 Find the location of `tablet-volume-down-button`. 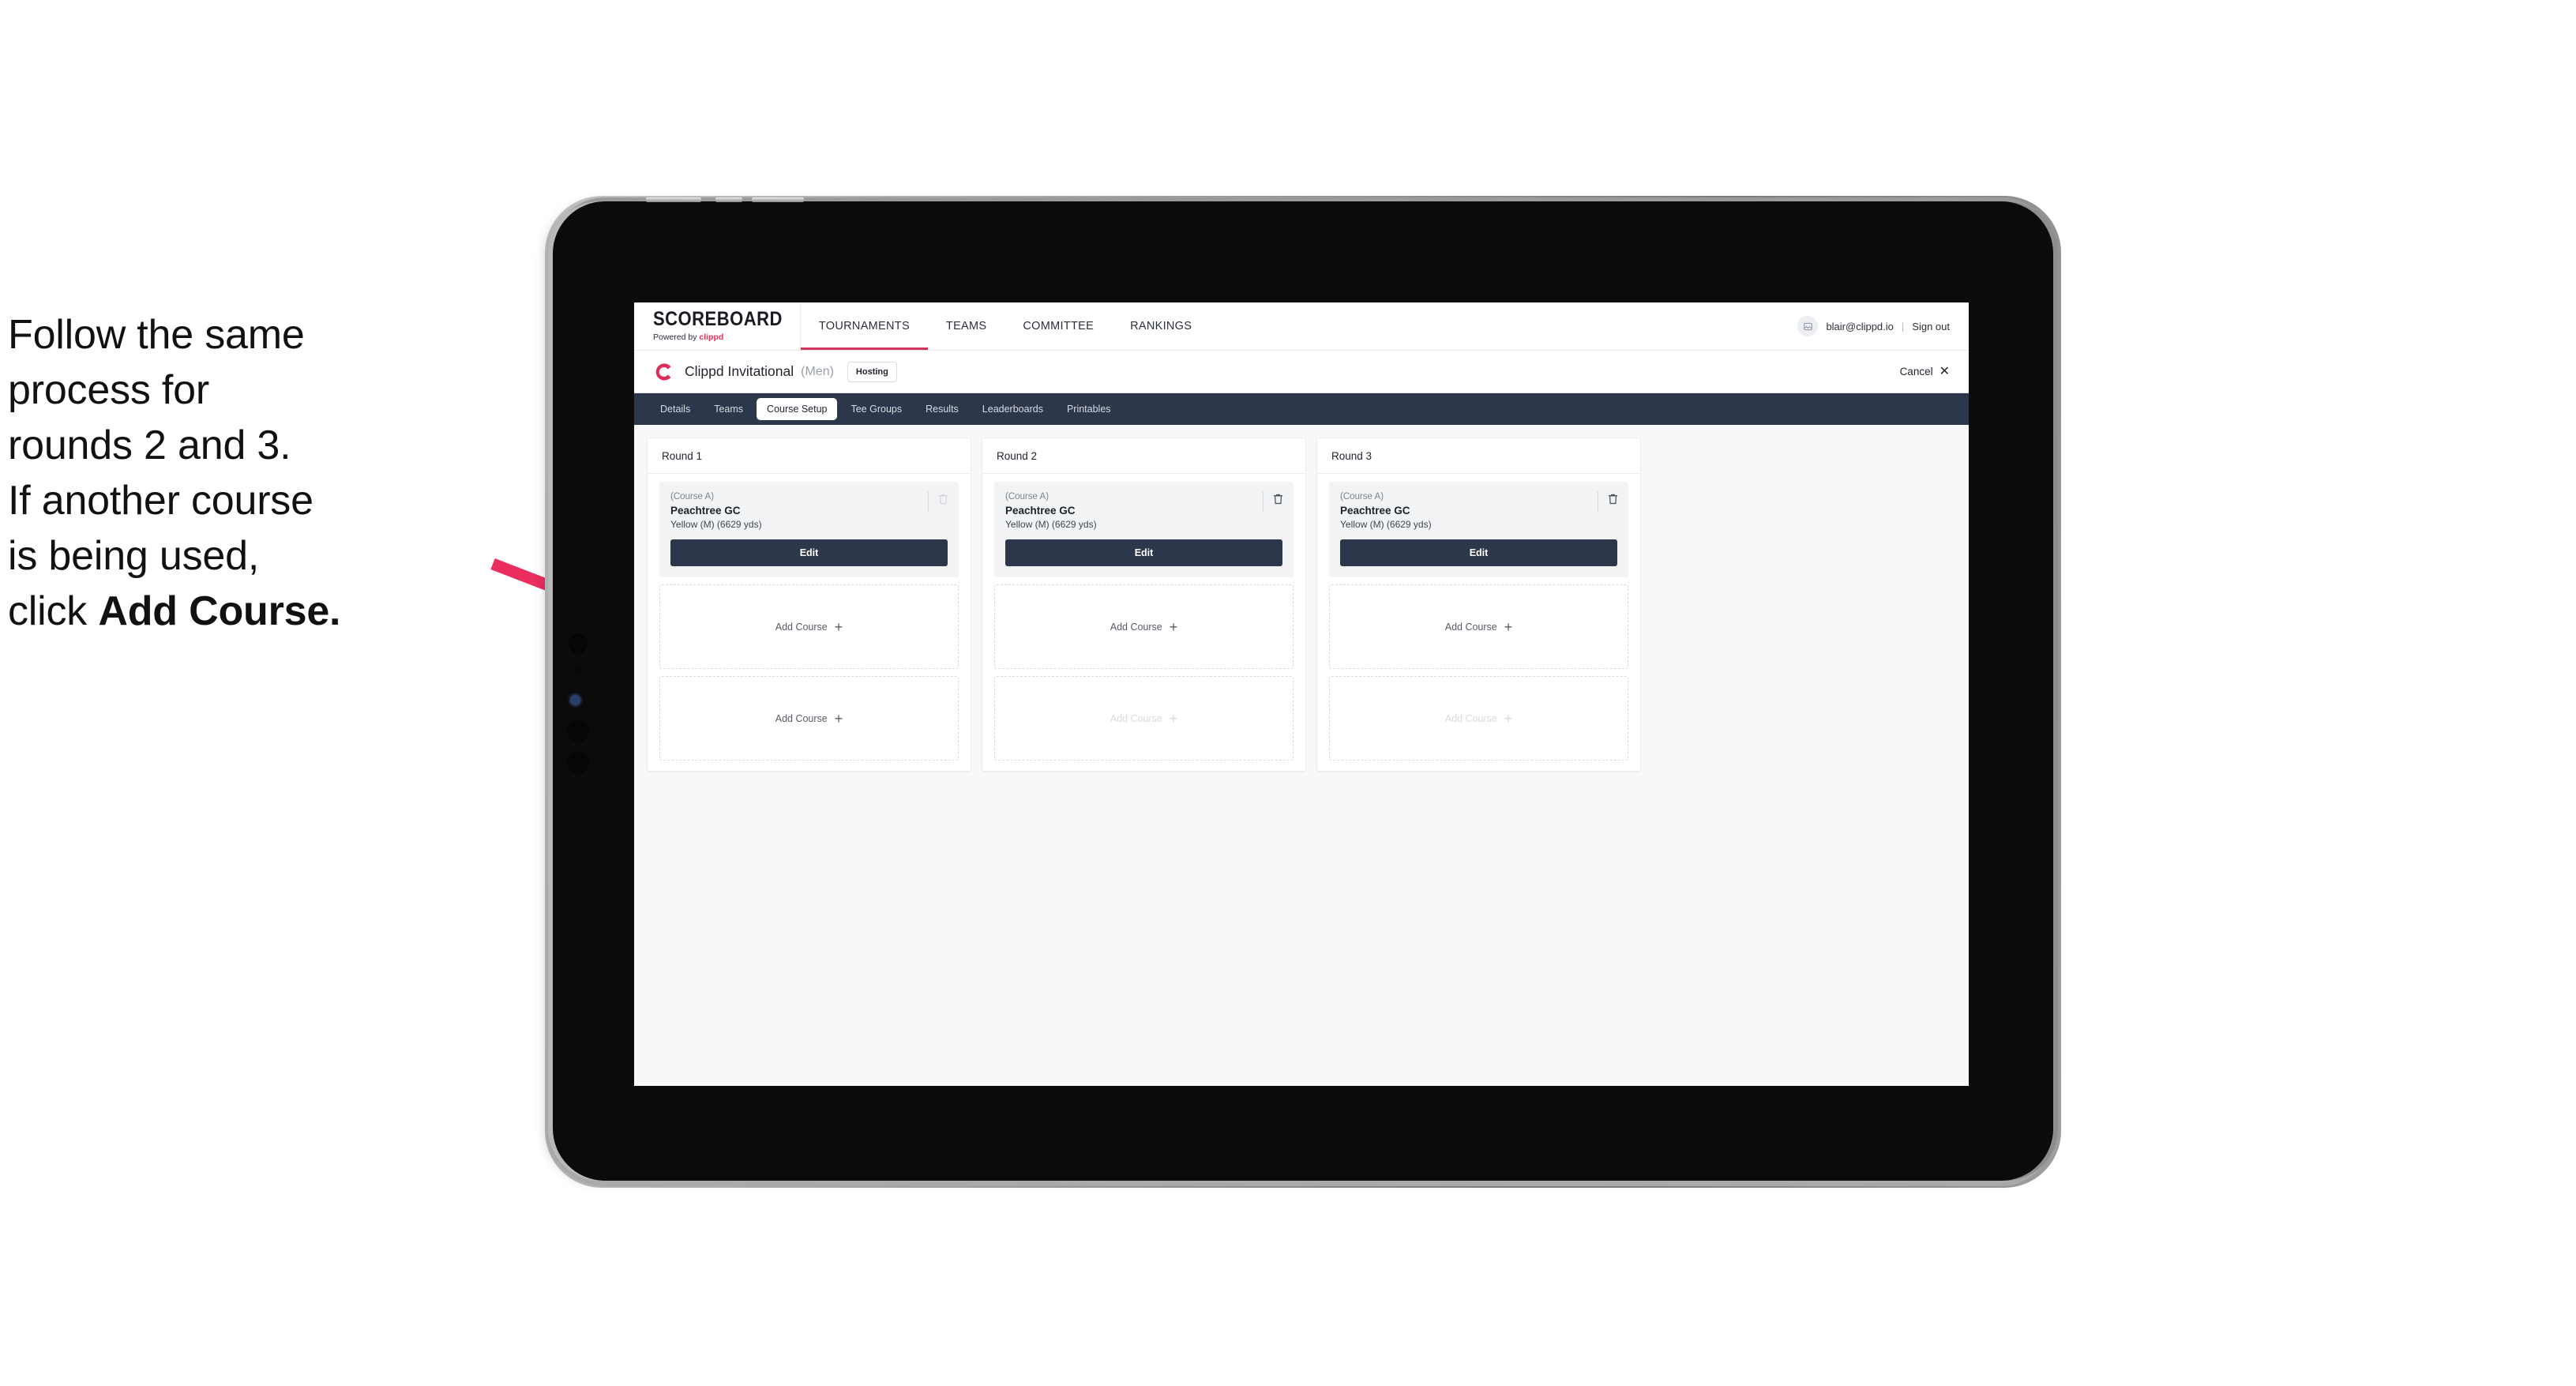

tablet-volume-down-button is located at coordinates (728, 199).